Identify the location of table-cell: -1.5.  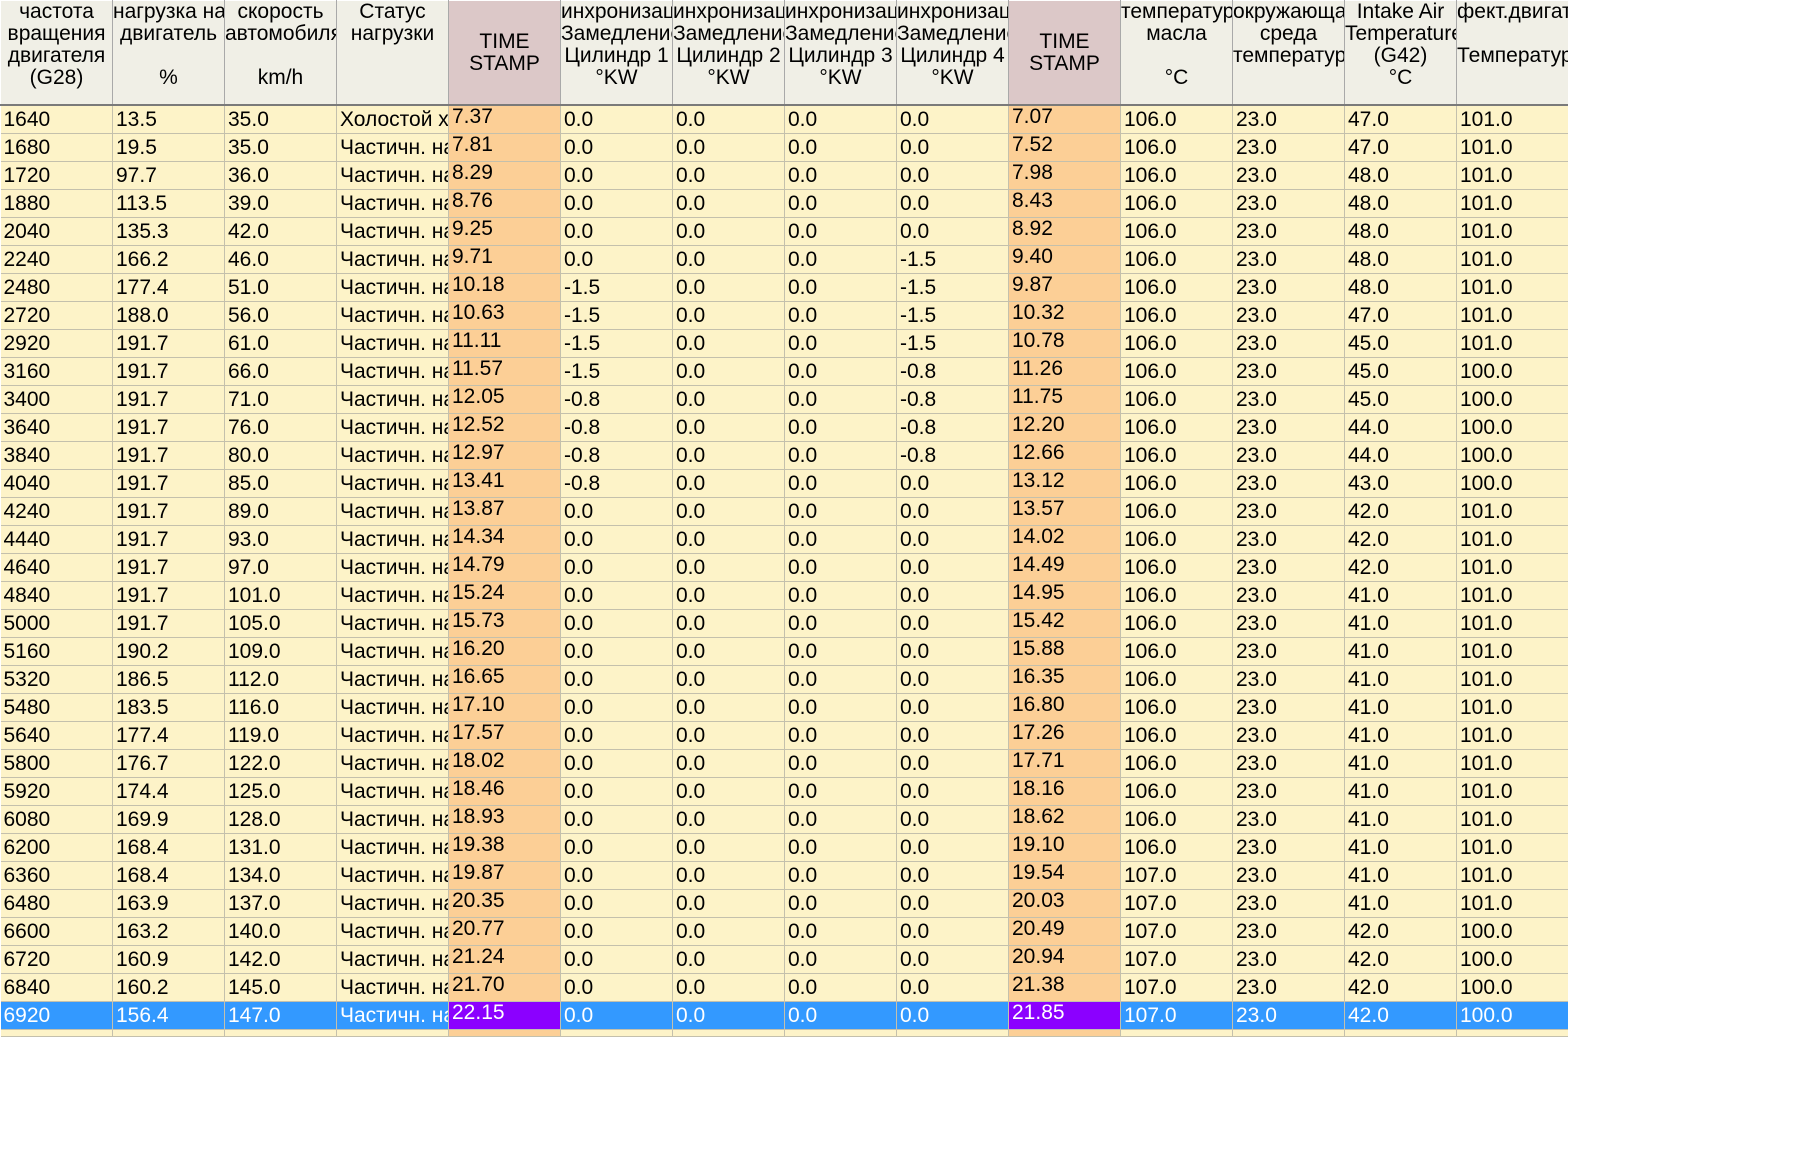
(616, 343).